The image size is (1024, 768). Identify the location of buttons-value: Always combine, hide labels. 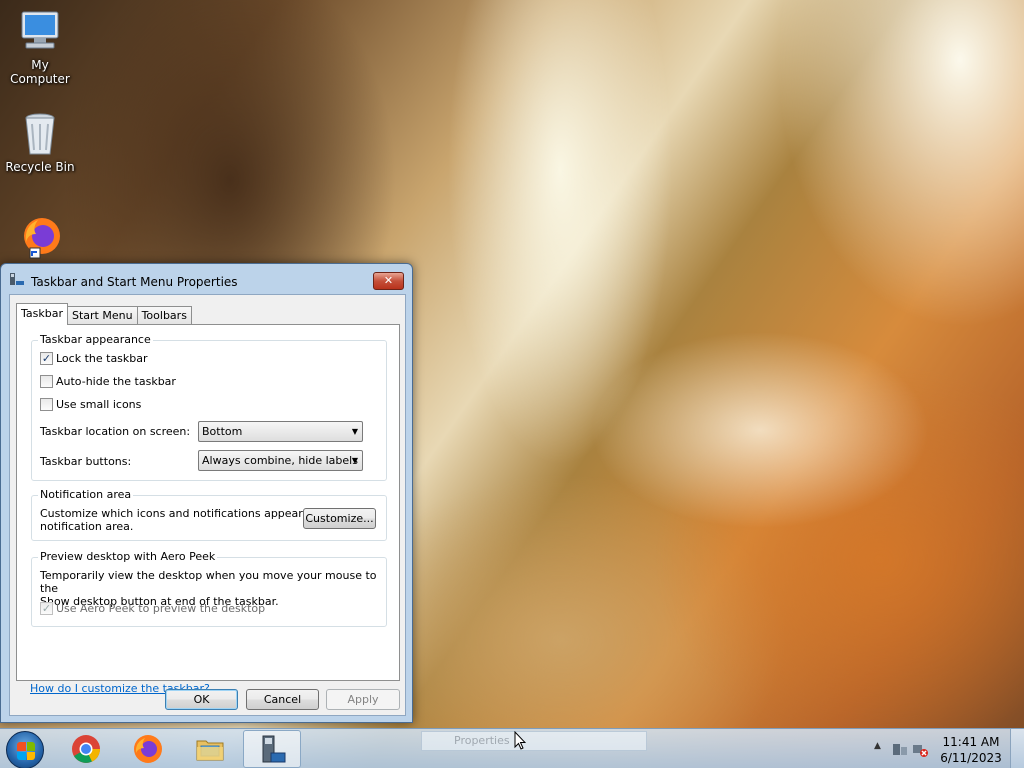
(280, 460).